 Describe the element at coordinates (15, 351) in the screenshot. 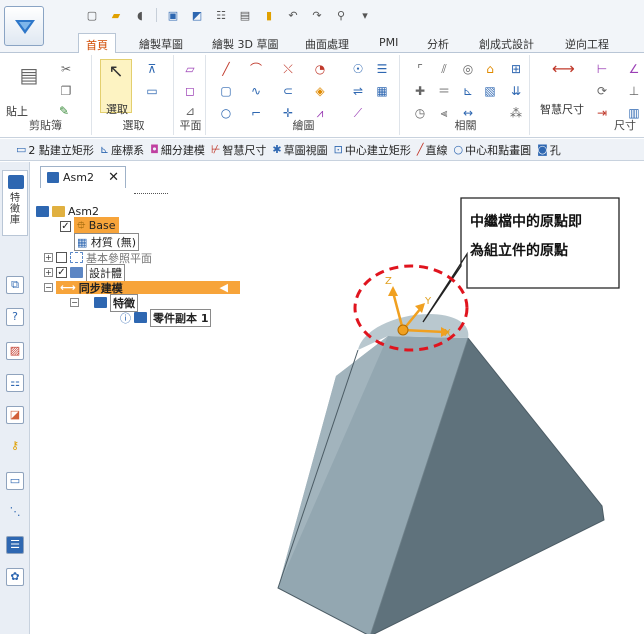

I see `layers-icon: ▨` at that location.